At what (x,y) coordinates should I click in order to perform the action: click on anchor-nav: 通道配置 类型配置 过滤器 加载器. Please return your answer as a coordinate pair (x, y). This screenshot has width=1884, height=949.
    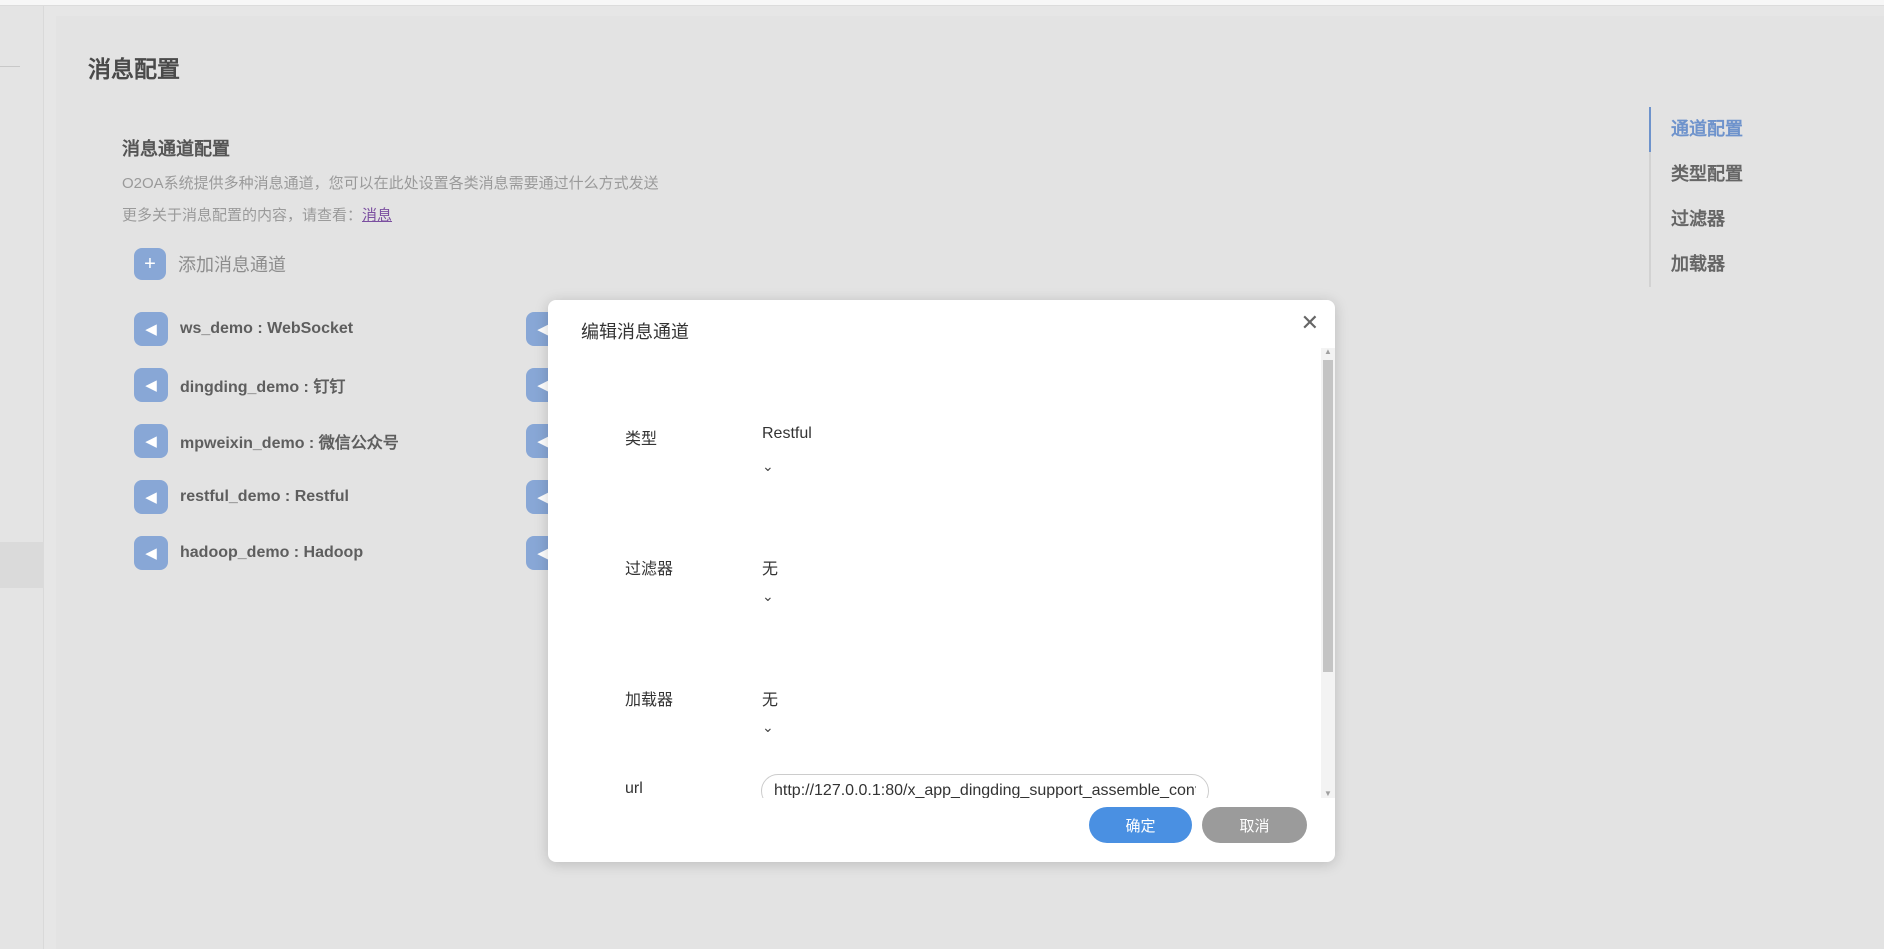
    Looking at the image, I should click on (1696, 197).